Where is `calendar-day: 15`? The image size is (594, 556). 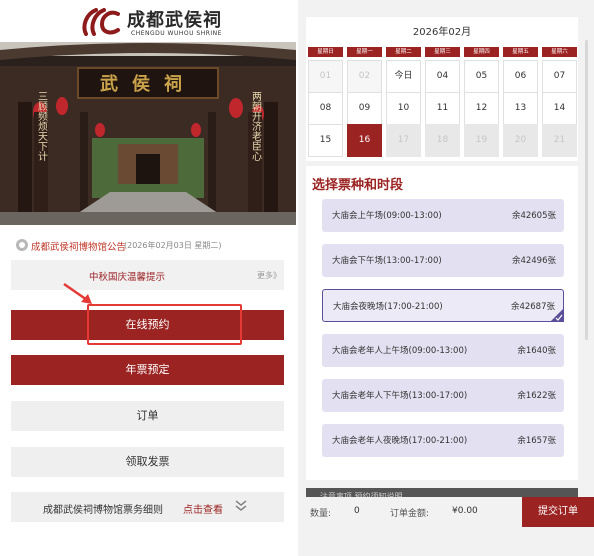 calendar-day: 15 is located at coordinates (325, 140).